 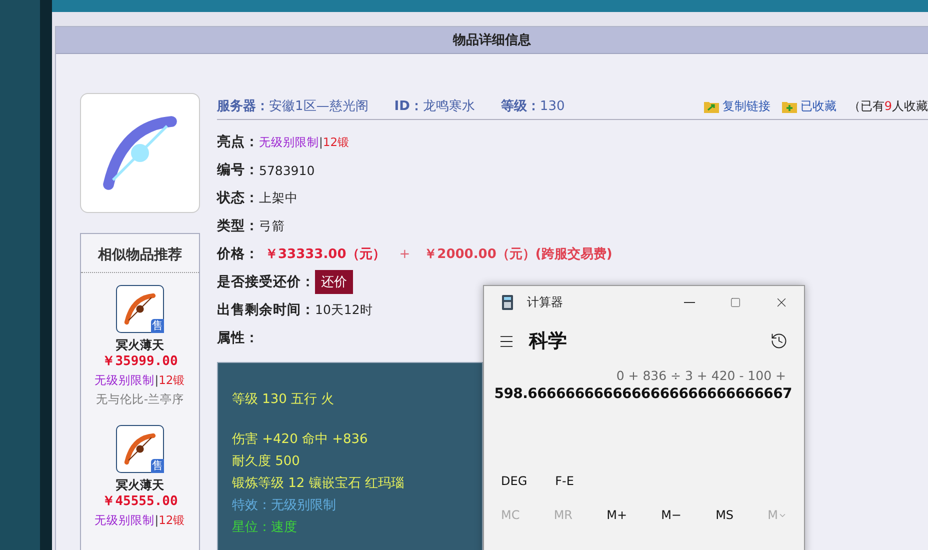 What do you see at coordinates (725, 515) in the screenshot?
I see `memory-button: MS` at bounding box center [725, 515].